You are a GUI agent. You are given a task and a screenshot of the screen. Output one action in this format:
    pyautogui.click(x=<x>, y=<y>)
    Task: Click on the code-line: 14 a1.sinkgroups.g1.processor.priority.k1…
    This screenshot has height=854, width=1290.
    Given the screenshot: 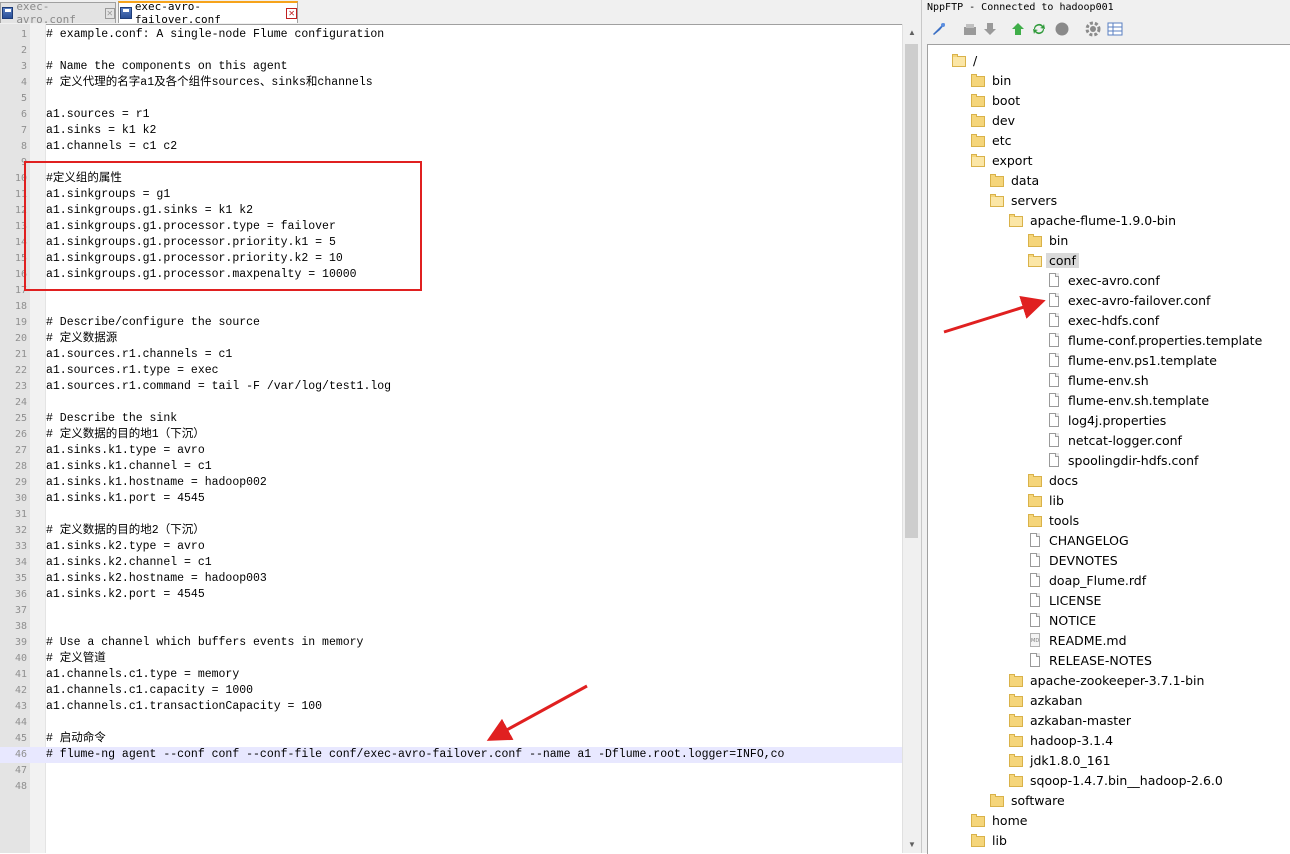 What is the action you would take?
    pyautogui.click(x=451, y=243)
    